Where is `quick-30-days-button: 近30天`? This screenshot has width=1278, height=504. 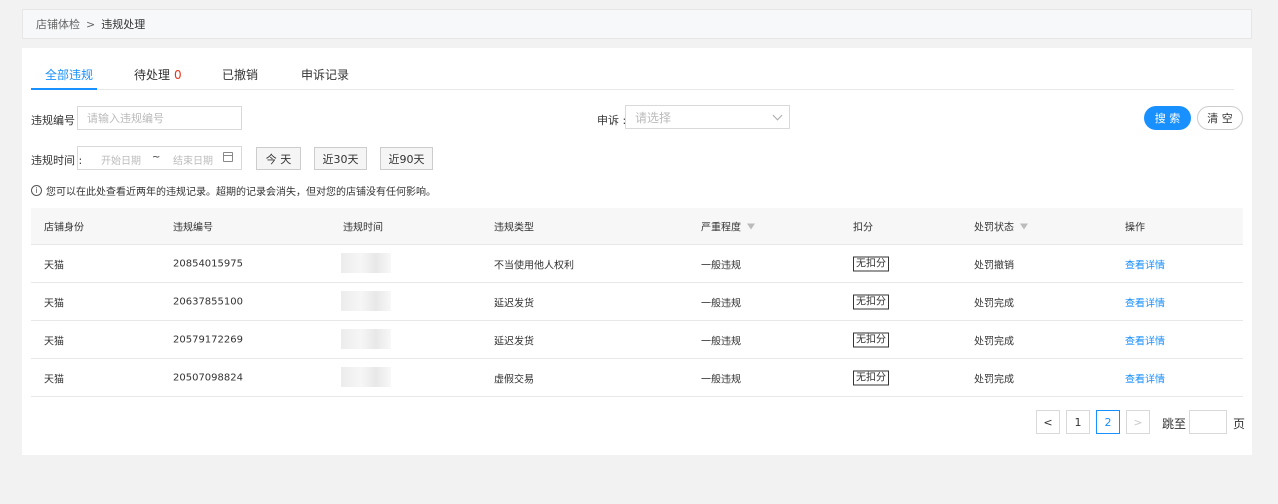
quick-30-days-button: 近30天 is located at coordinates (340, 158).